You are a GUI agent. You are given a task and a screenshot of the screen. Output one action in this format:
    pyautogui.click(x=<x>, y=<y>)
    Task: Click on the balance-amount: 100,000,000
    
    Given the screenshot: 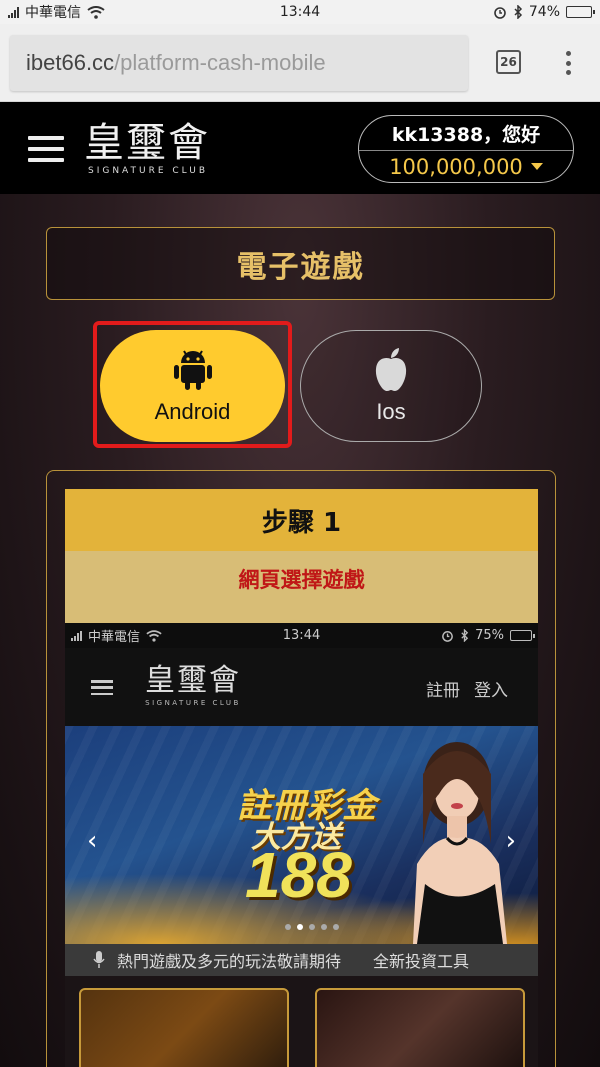 What is the action you would take?
    pyautogui.click(x=456, y=166)
    